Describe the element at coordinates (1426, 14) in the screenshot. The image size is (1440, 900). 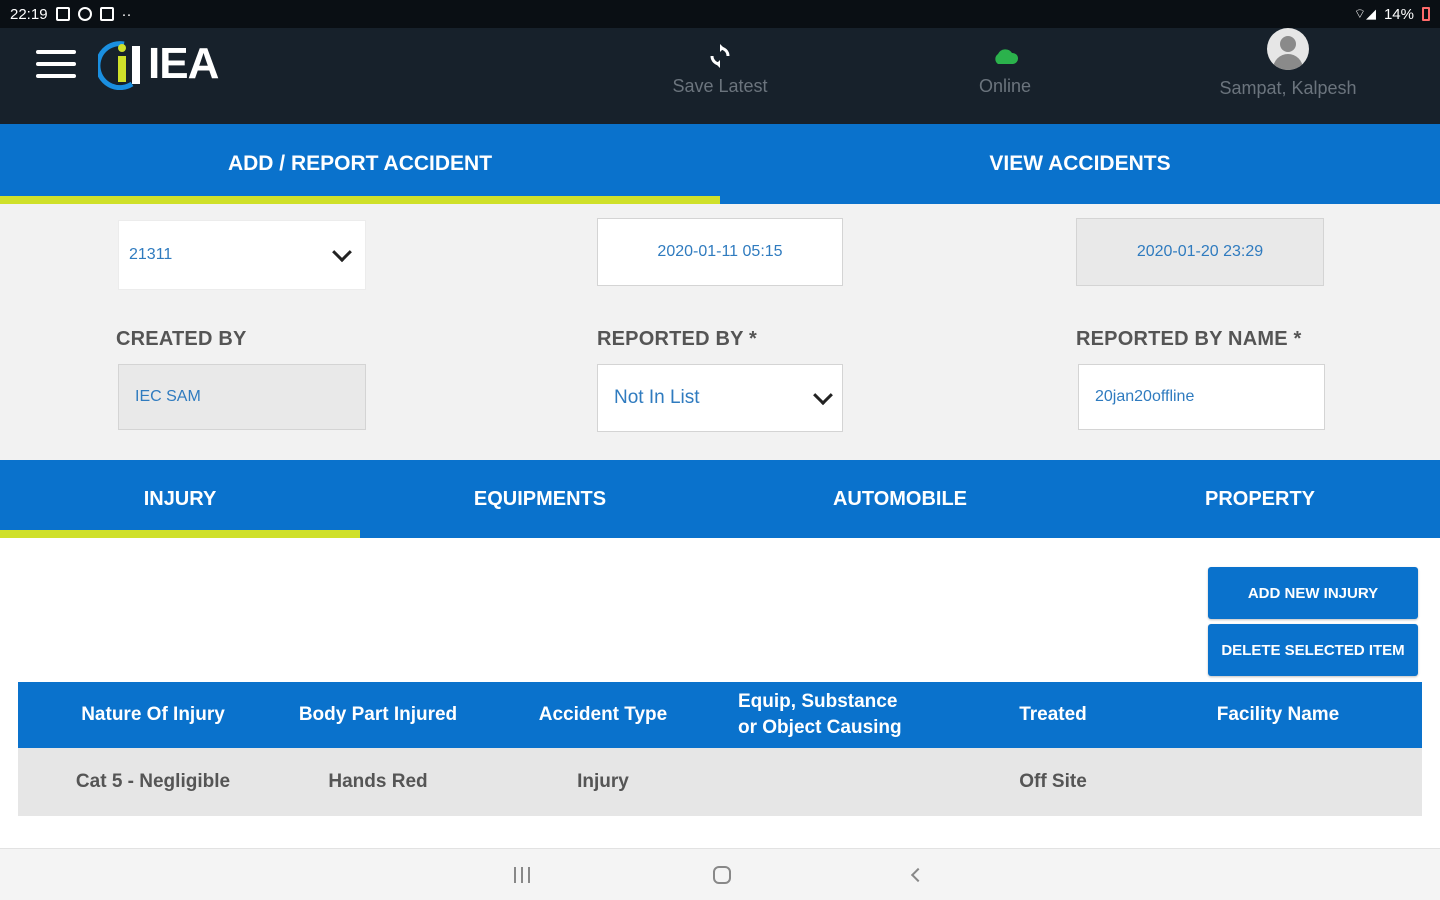
I see `battery-icon` at that location.